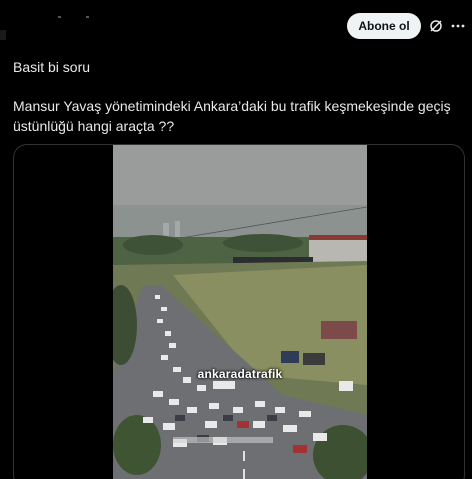 This screenshot has width=472, height=479. What do you see at coordinates (236, 26) in the screenshot?
I see `tweet-header: Abone ol` at bounding box center [236, 26].